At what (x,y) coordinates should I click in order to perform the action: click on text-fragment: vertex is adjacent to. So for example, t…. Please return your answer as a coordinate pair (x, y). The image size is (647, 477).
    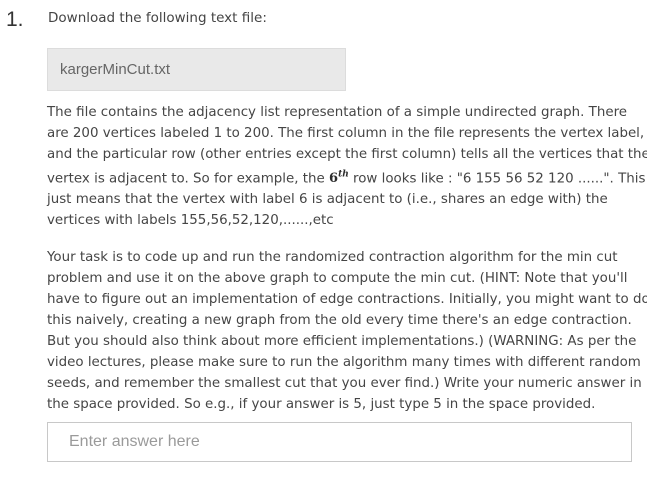
    Looking at the image, I should click on (188, 179).